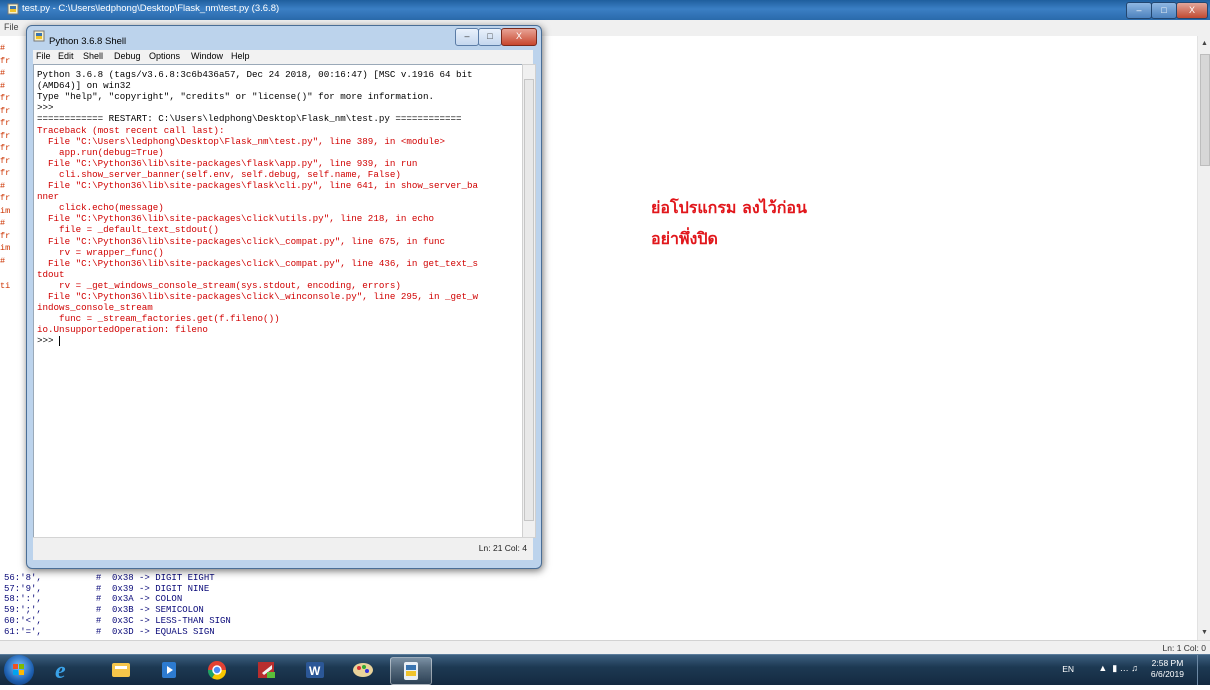 The height and width of the screenshot is (690, 1210). Describe the element at coordinates (66, 56) in the screenshot. I see `shell-menu-edit: Edit` at that location.